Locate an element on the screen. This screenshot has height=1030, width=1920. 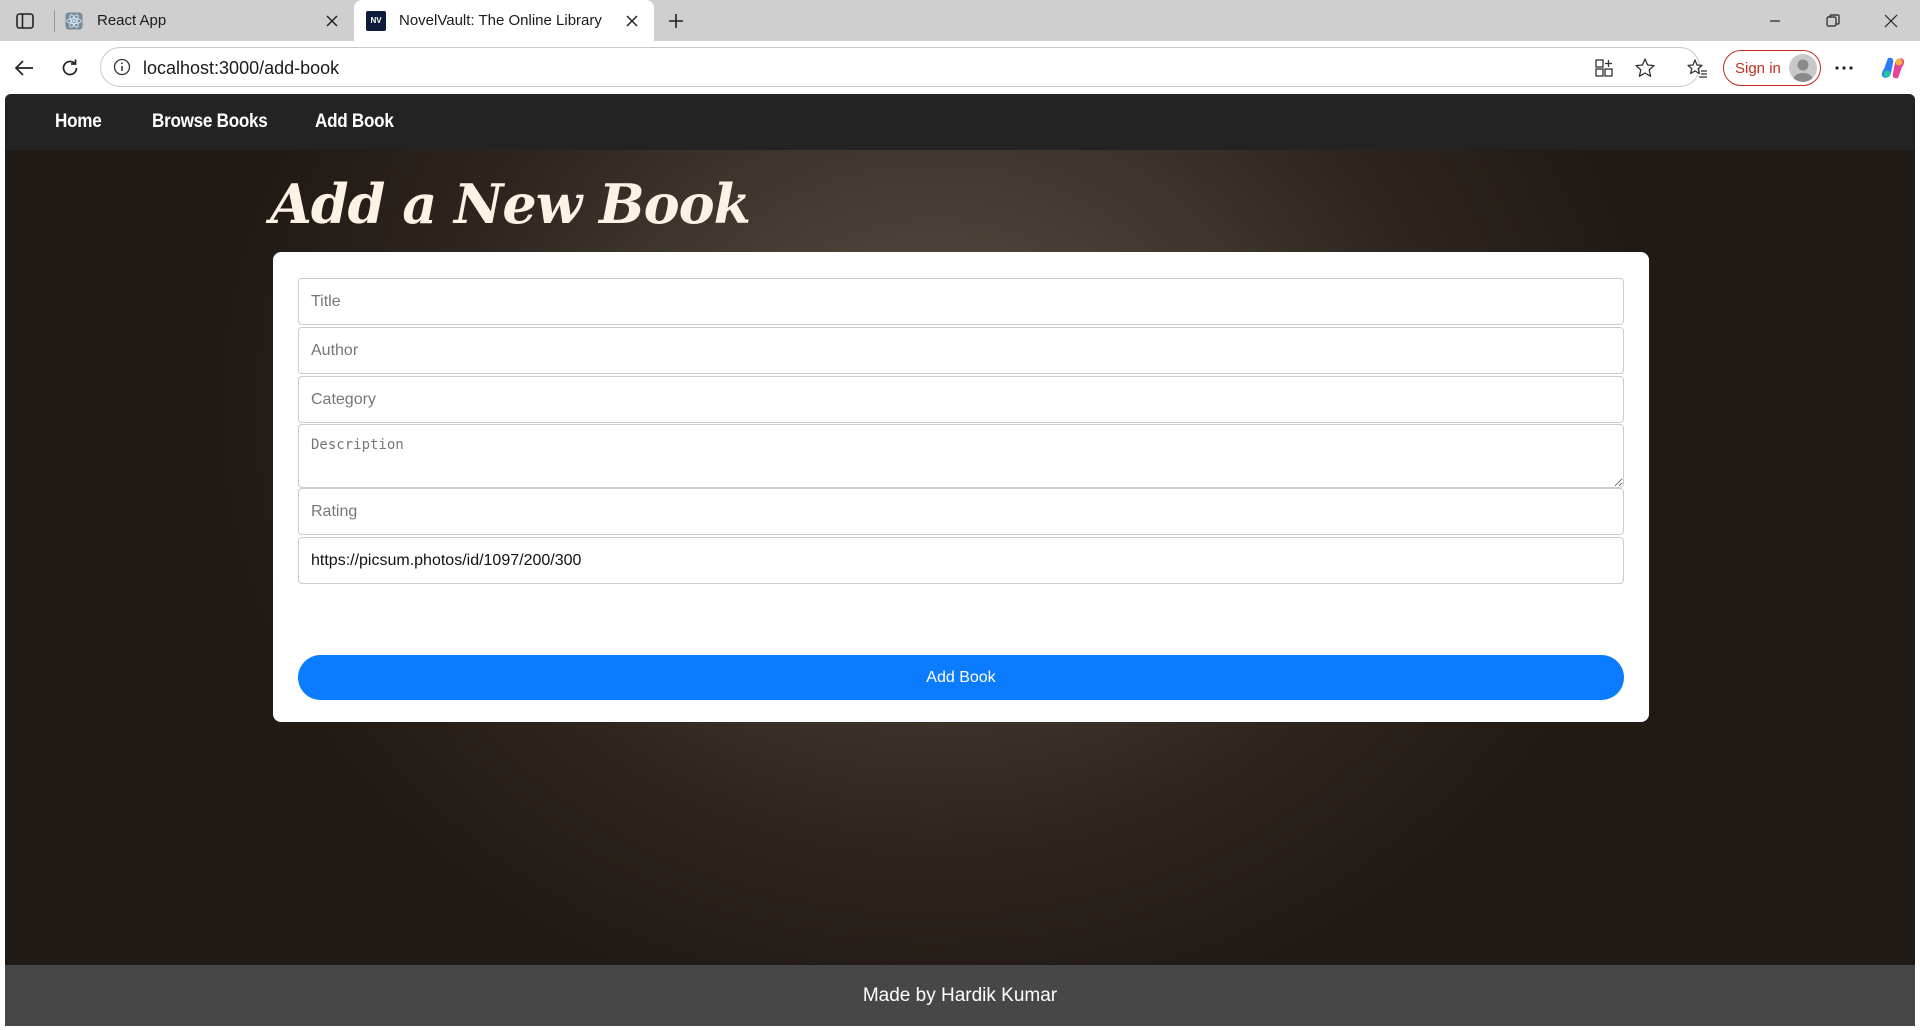
sign-in-button: Sign in is located at coordinates (1772, 68).